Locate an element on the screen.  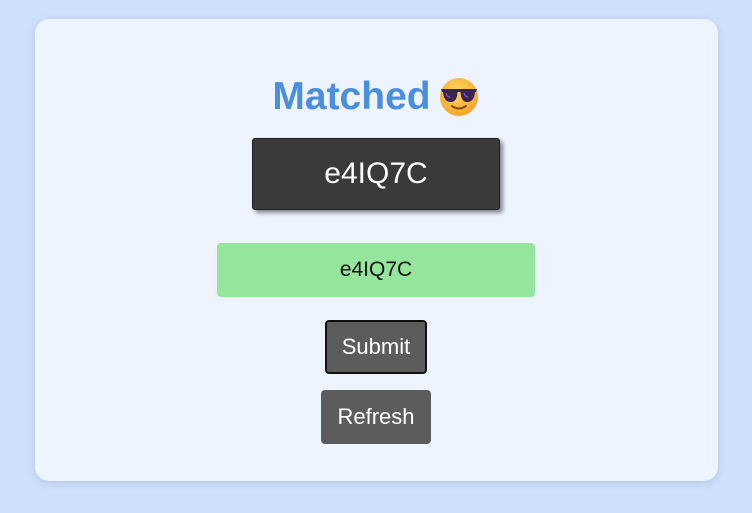
captcha-display: e4IQ7C is located at coordinates (376, 174).